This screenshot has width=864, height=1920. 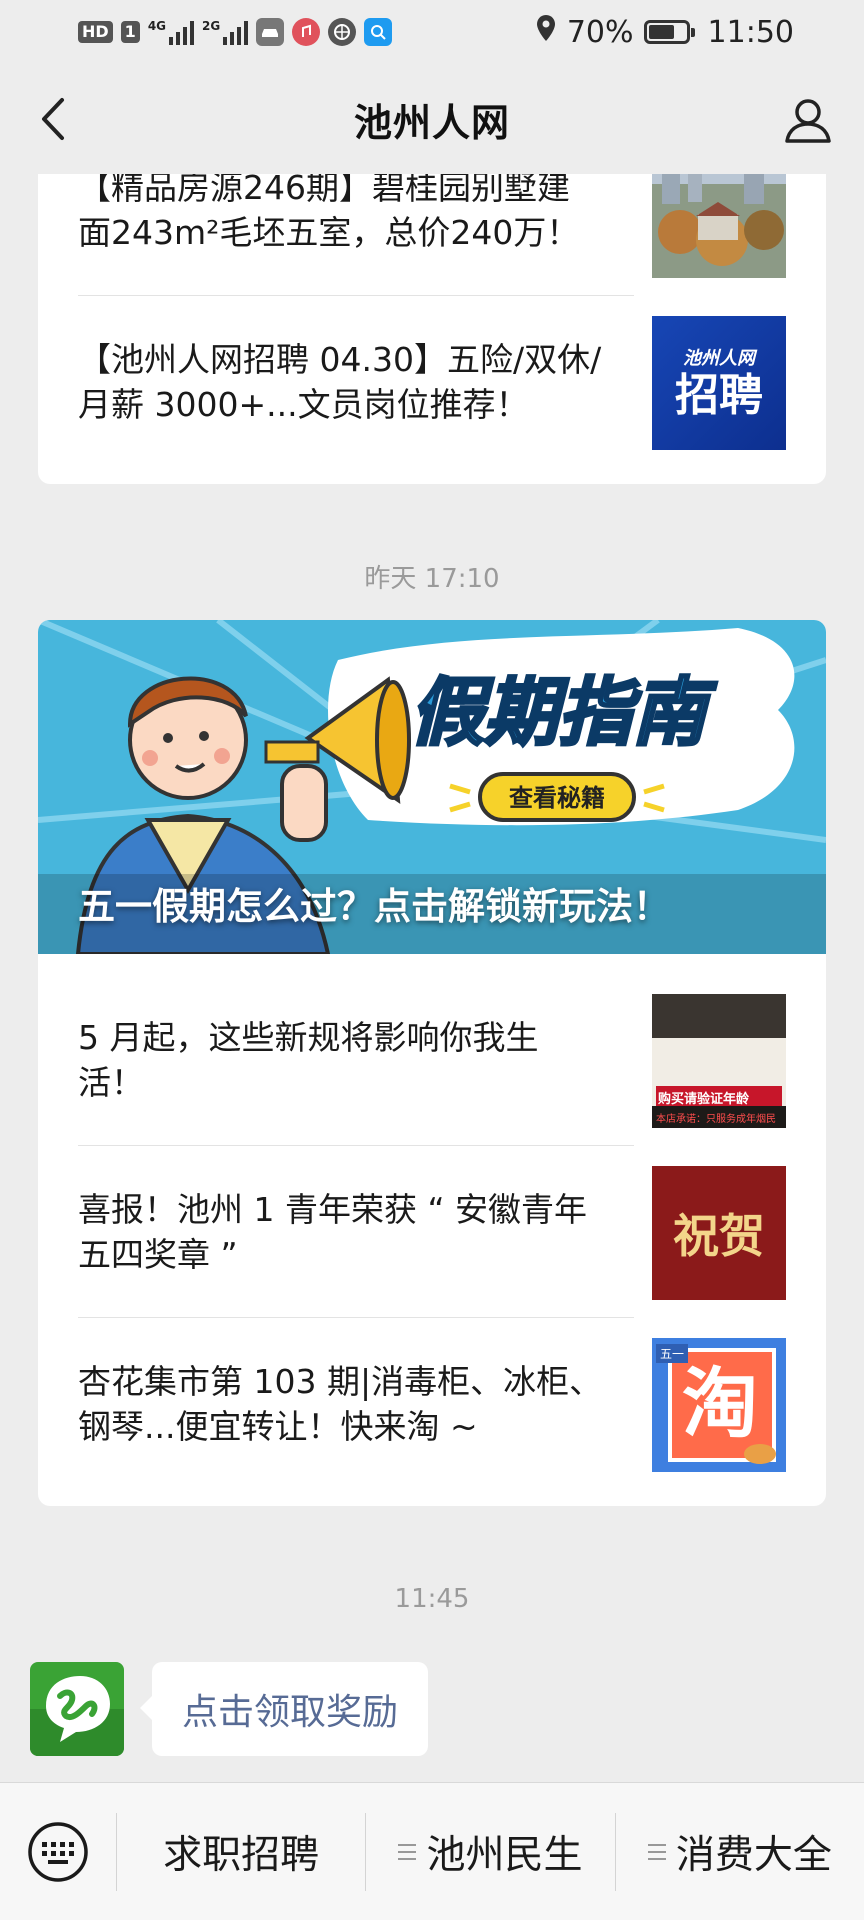 What do you see at coordinates (374, 906) in the screenshot?
I see `banner-caption: 五一假期怎么过？点击解锁新玩法！` at bounding box center [374, 906].